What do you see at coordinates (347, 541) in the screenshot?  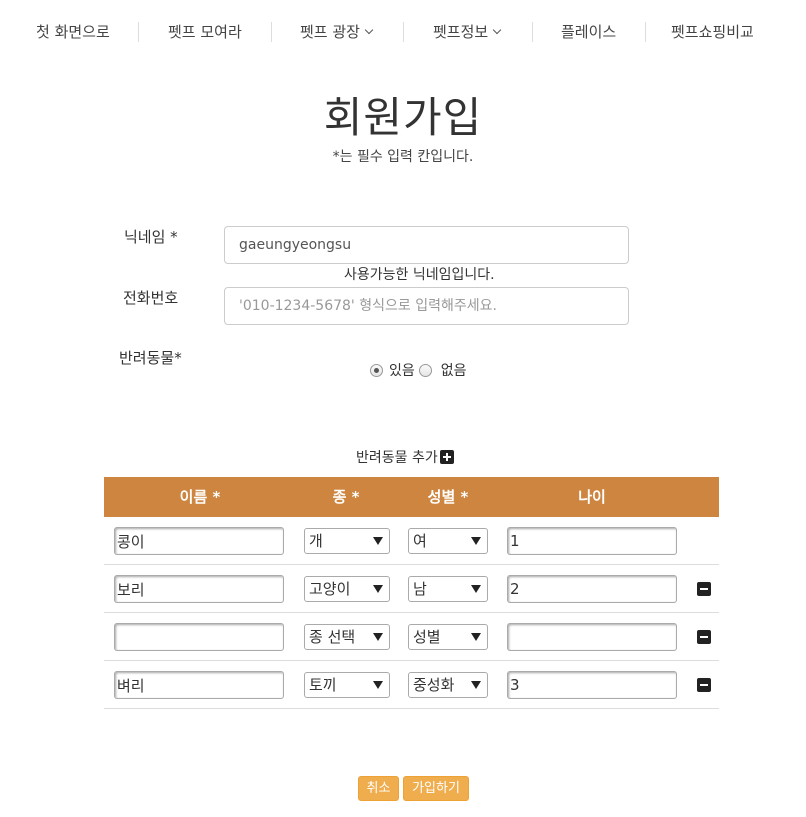 I see `pet-species-select: 개` at bounding box center [347, 541].